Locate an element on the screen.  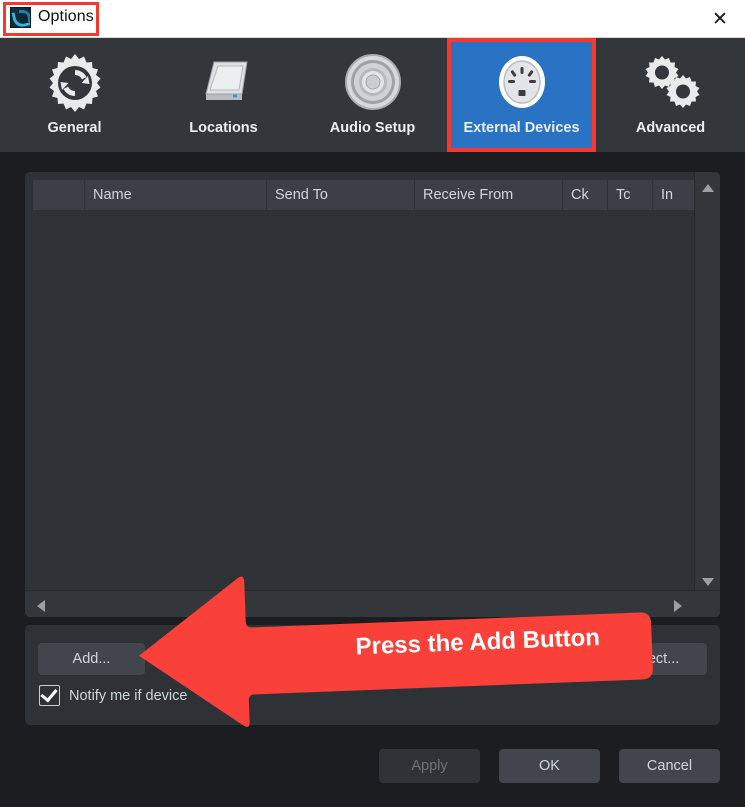
tab-advanced: Advanced is located at coordinates (670, 95).